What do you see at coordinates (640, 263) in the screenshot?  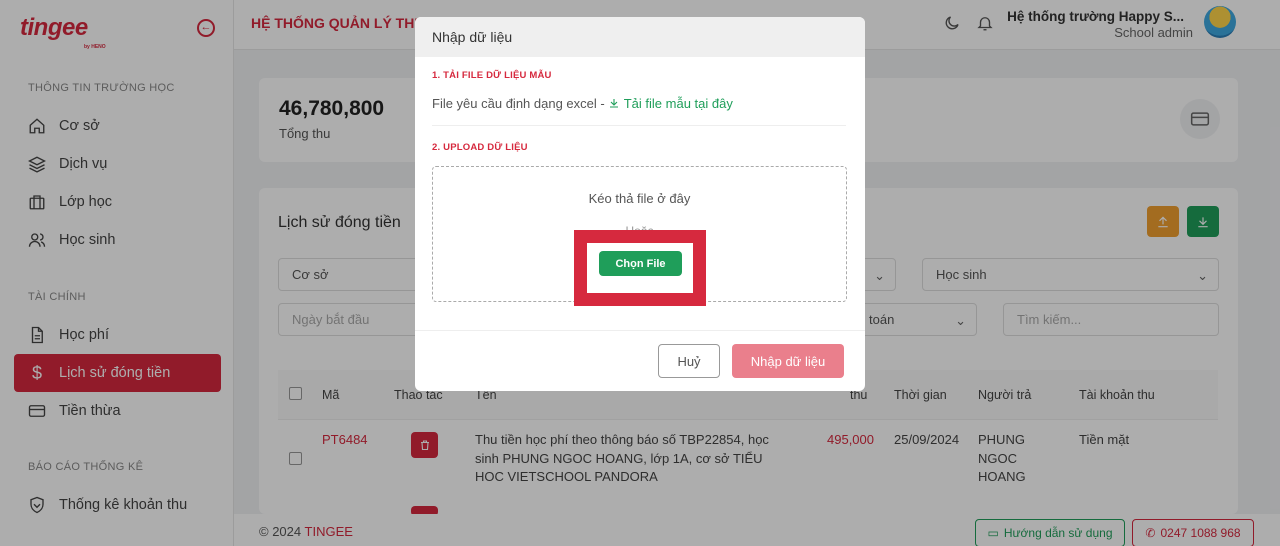 I see `choose-file-button: Chọn File` at bounding box center [640, 263].